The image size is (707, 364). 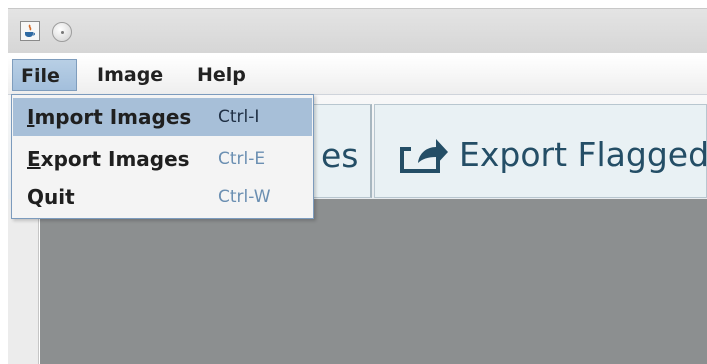 I want to click on menu-help: Help, so click(x=221, y=75).